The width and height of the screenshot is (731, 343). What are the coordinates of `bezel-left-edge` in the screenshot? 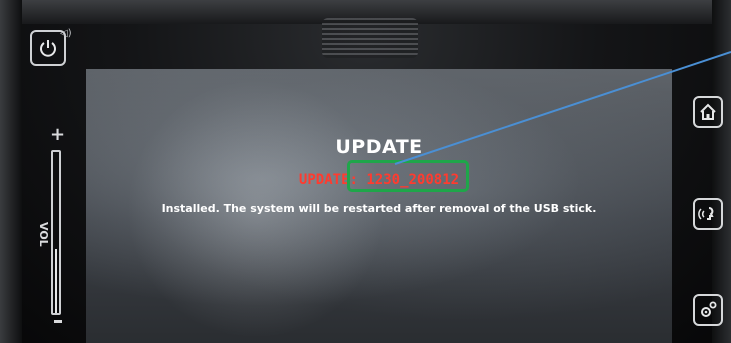 It's located at (11, 171).